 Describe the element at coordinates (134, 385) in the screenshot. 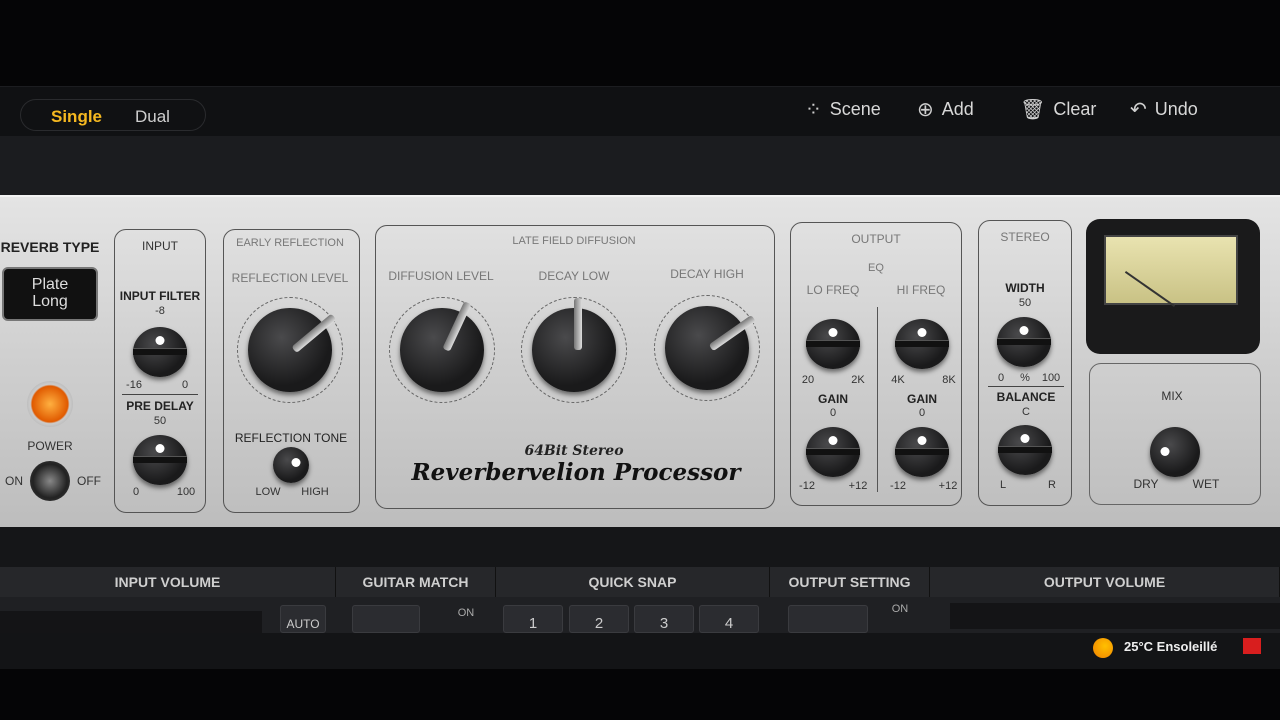

I see `input-filter-min: -16` at that location.